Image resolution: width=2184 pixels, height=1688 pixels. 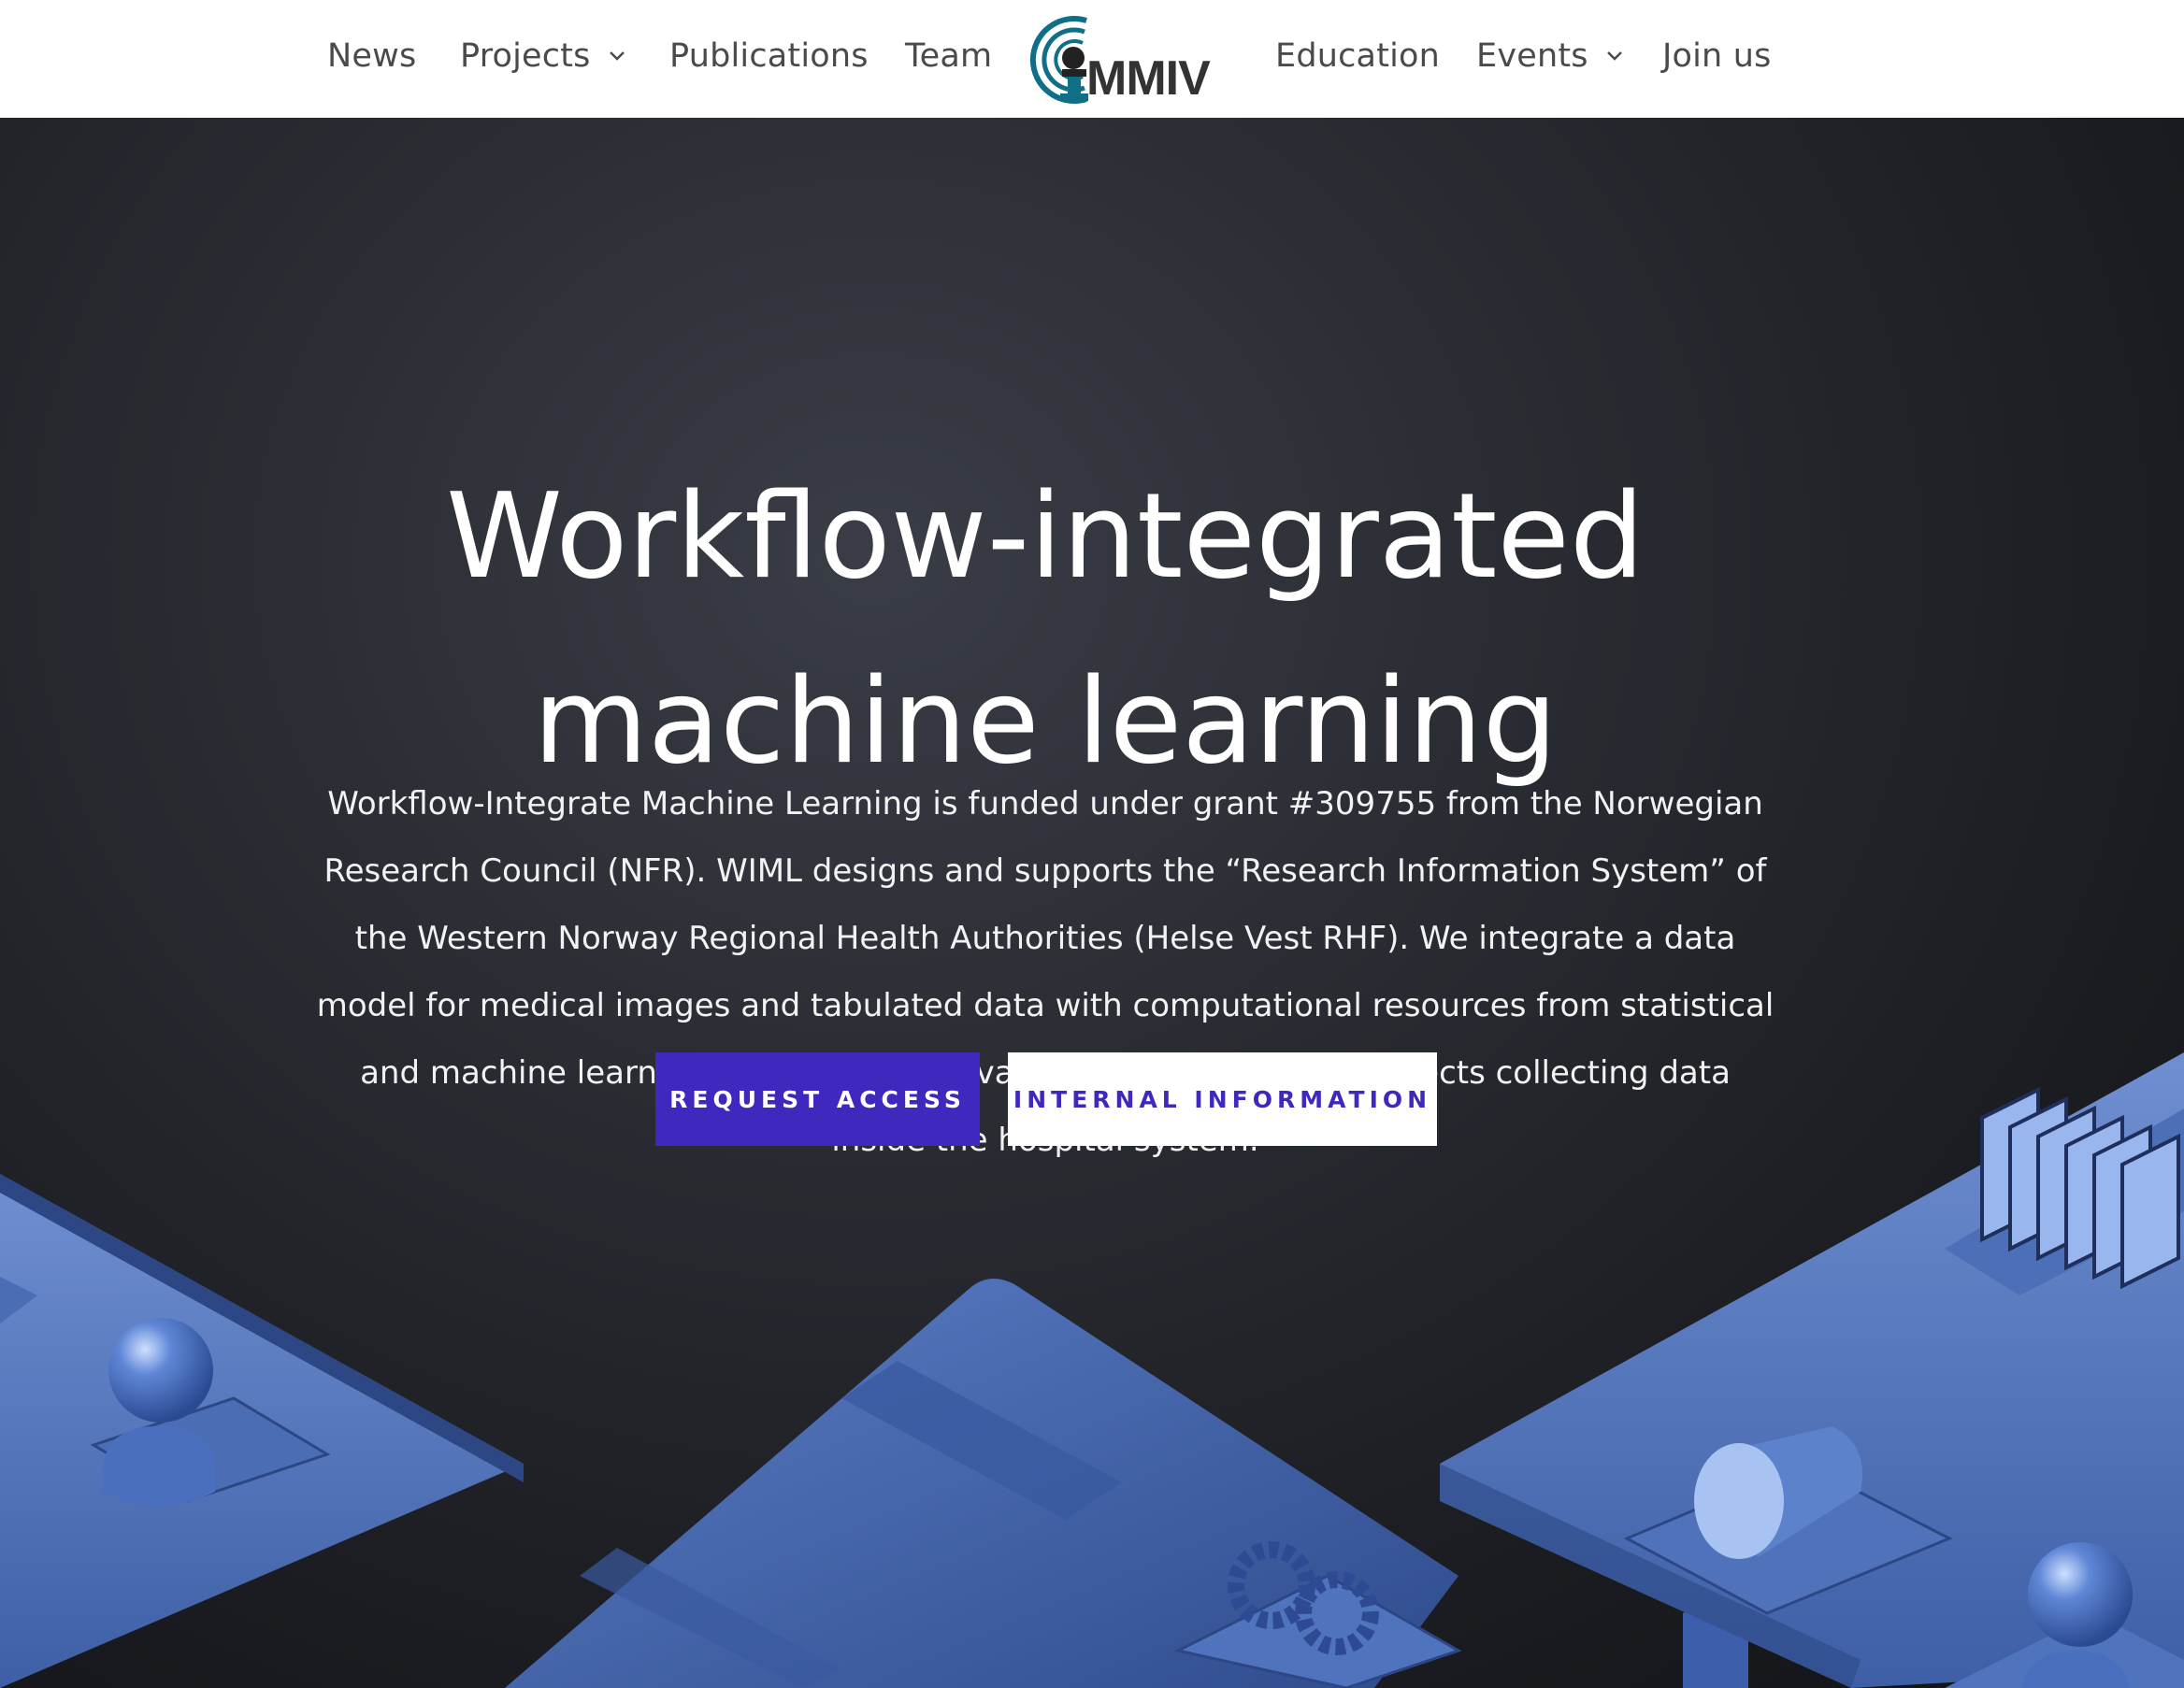 What do you see at coordinates (1532, 56) in the screenshot?
I see `nav-events-label: Events` at bounding box center [1532, 56].